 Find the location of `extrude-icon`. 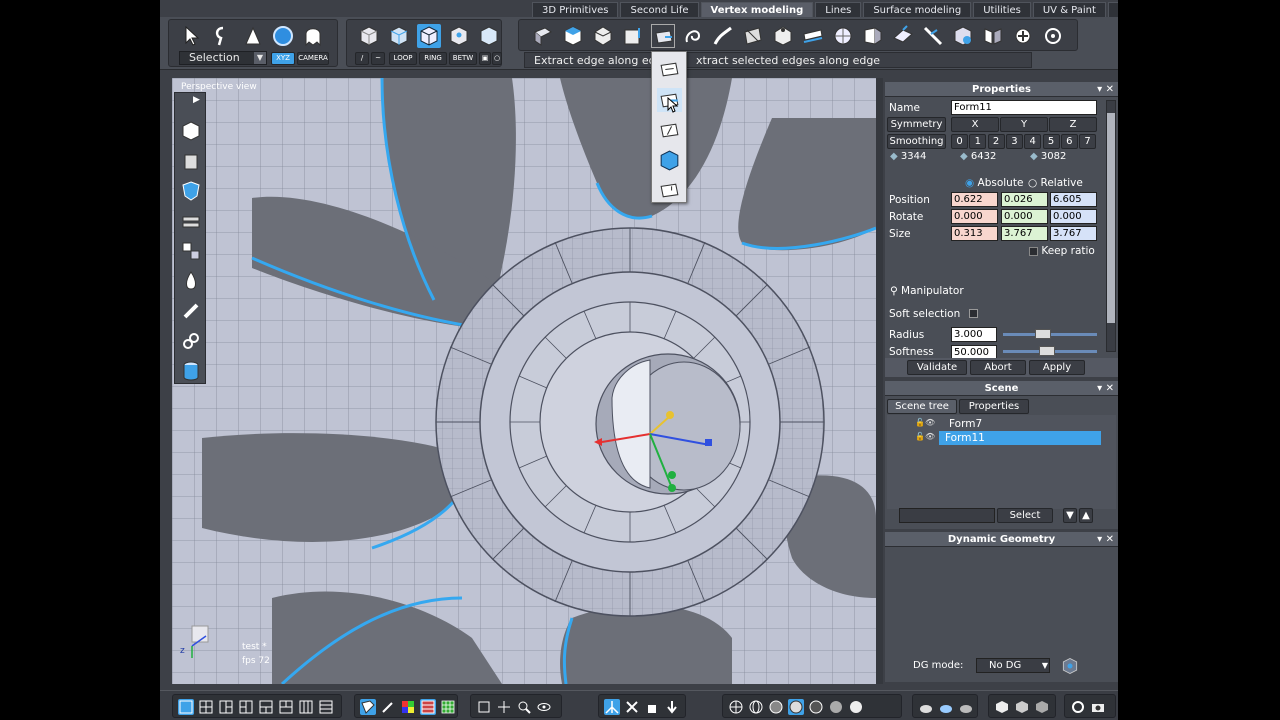

extrude-icon is located at coordinates (543, 36).